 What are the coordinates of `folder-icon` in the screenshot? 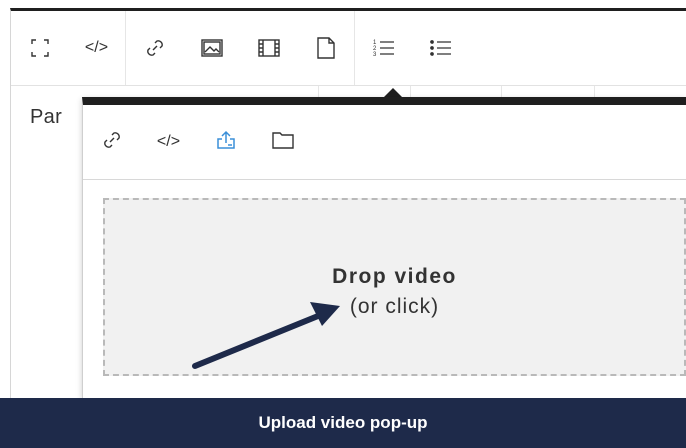 It's located at (282, 142).